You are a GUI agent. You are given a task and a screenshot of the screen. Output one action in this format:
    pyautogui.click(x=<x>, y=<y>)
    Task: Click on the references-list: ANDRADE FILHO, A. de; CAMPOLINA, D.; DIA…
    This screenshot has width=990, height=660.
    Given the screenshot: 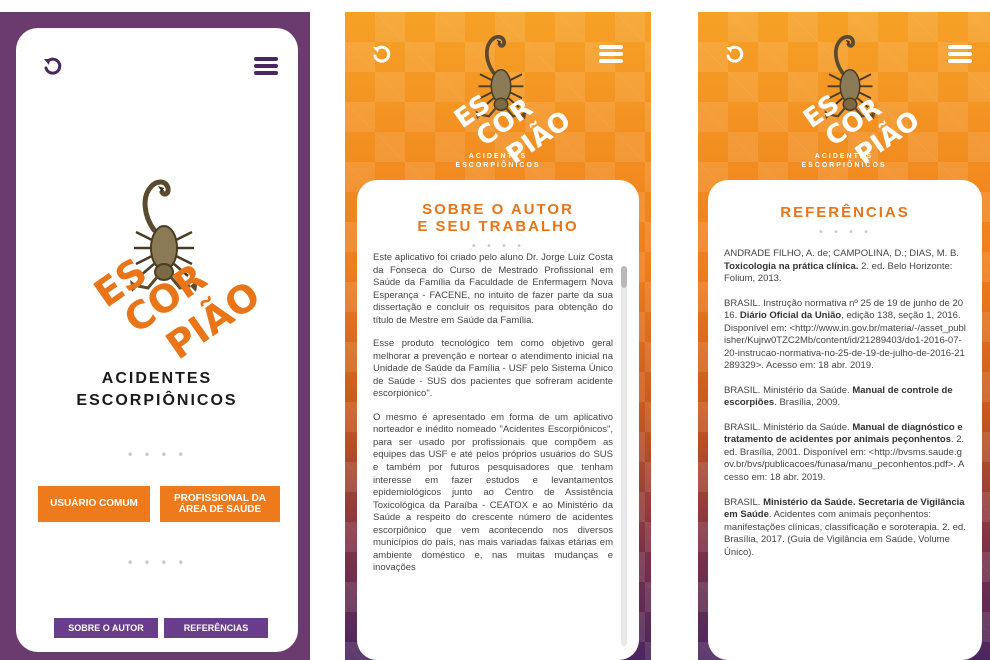 What is the action you would take?
    pyautogui.click(x=845, y=409)
    